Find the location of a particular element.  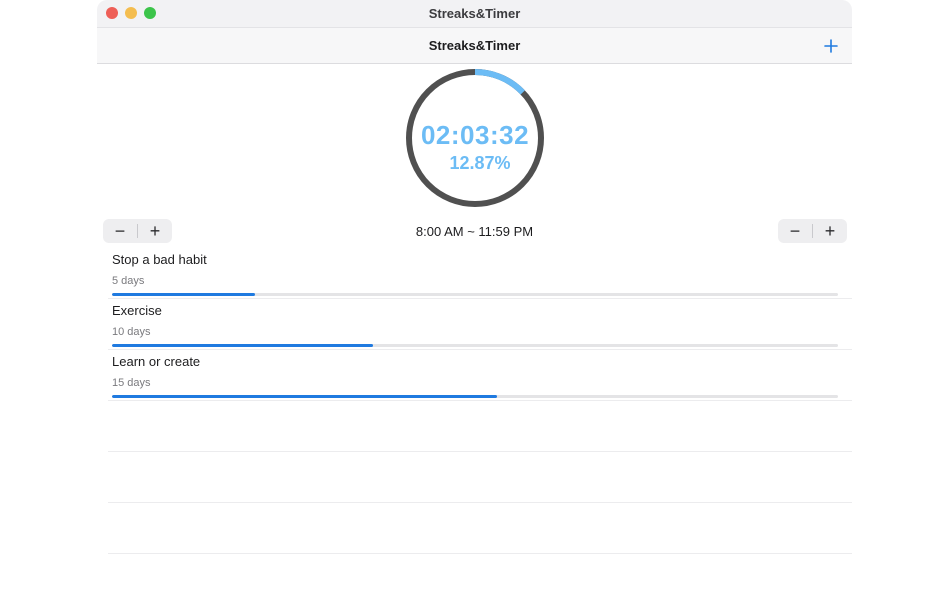

habit-row: Learn or create 15 days is located at coordinates (480, 375).